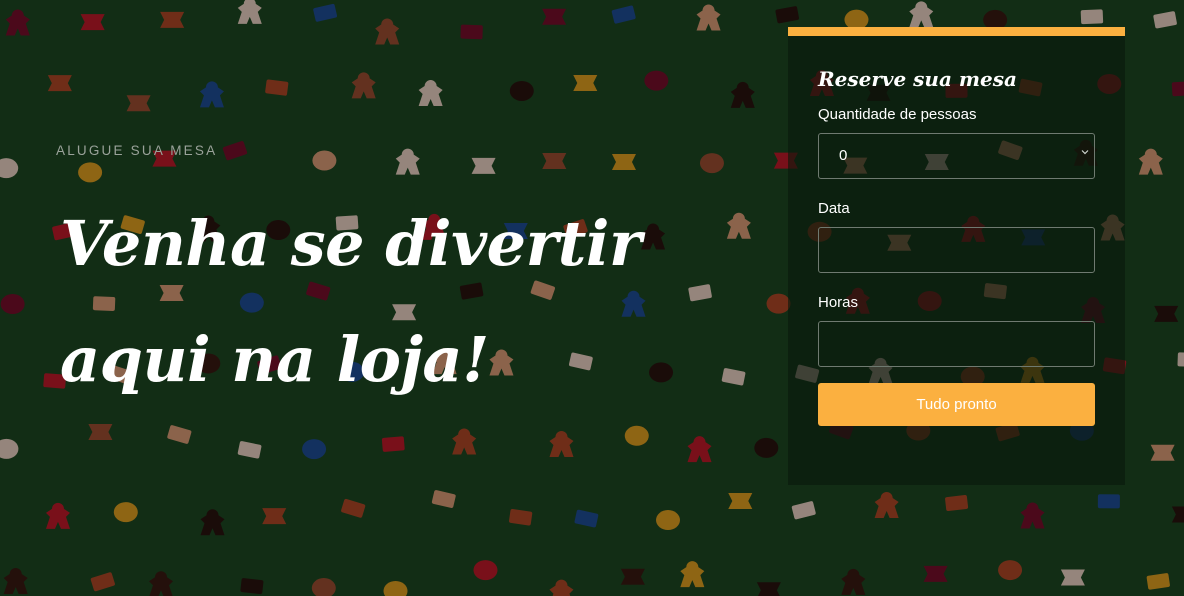 The image size is (1184, 596). Describe the element at coordinates (351, 243) in the screenshot. I see `hero-headline-line-1: Venha se divertir` at that location.